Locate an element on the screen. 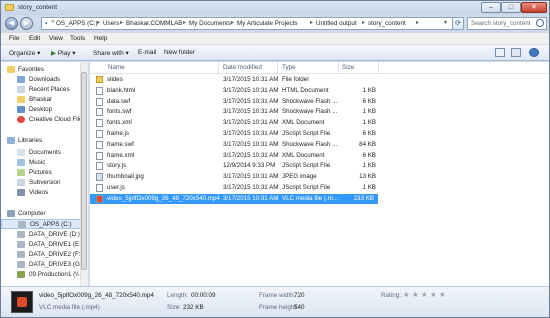 This screenshot has height=318, width=550. breadcrumb-output: Untitled output is located at coordinates (336, 23).